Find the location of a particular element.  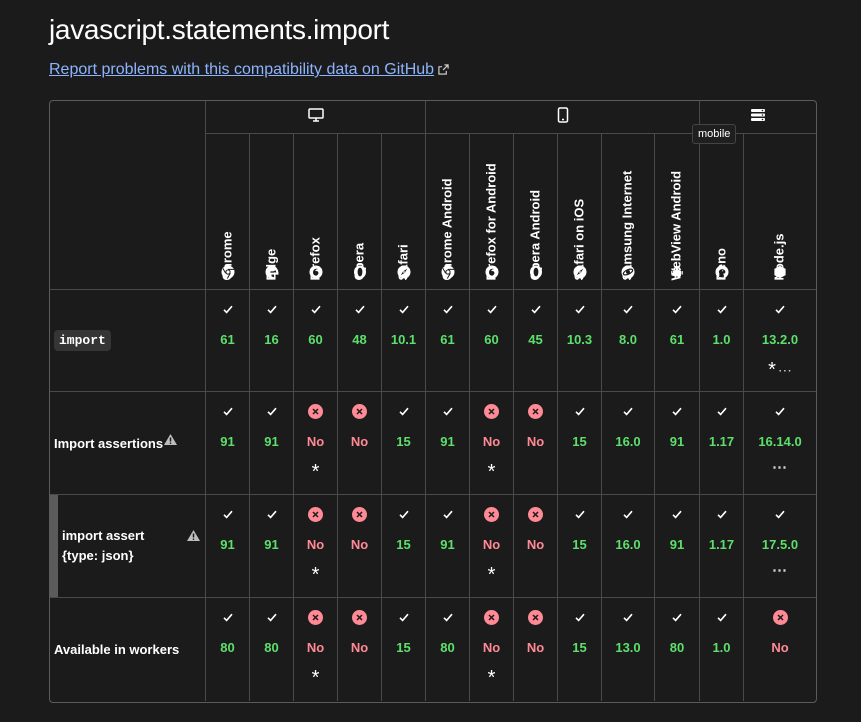

version-label: 45 is located at coordinates (535, 339).